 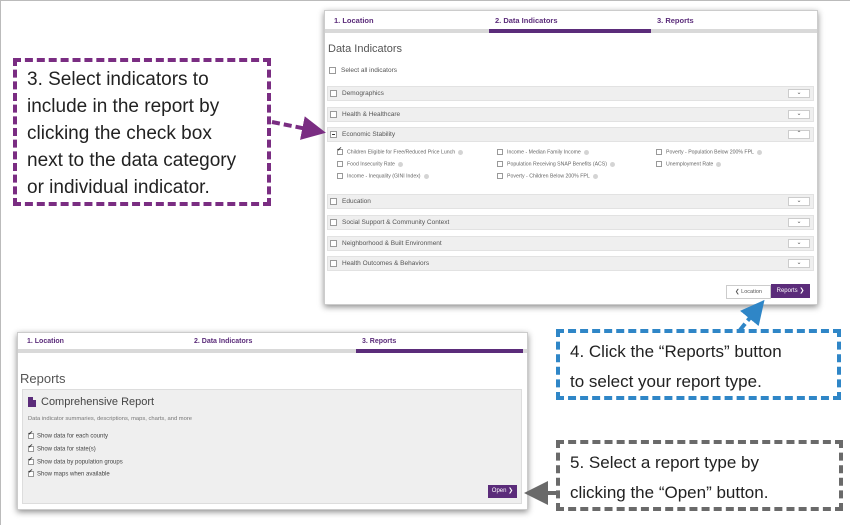 What do you see at coordinates (570, 93) in the screenshot?
I see `category-row-demographics: Demographics ⌄` at bounding box center [570, 93].